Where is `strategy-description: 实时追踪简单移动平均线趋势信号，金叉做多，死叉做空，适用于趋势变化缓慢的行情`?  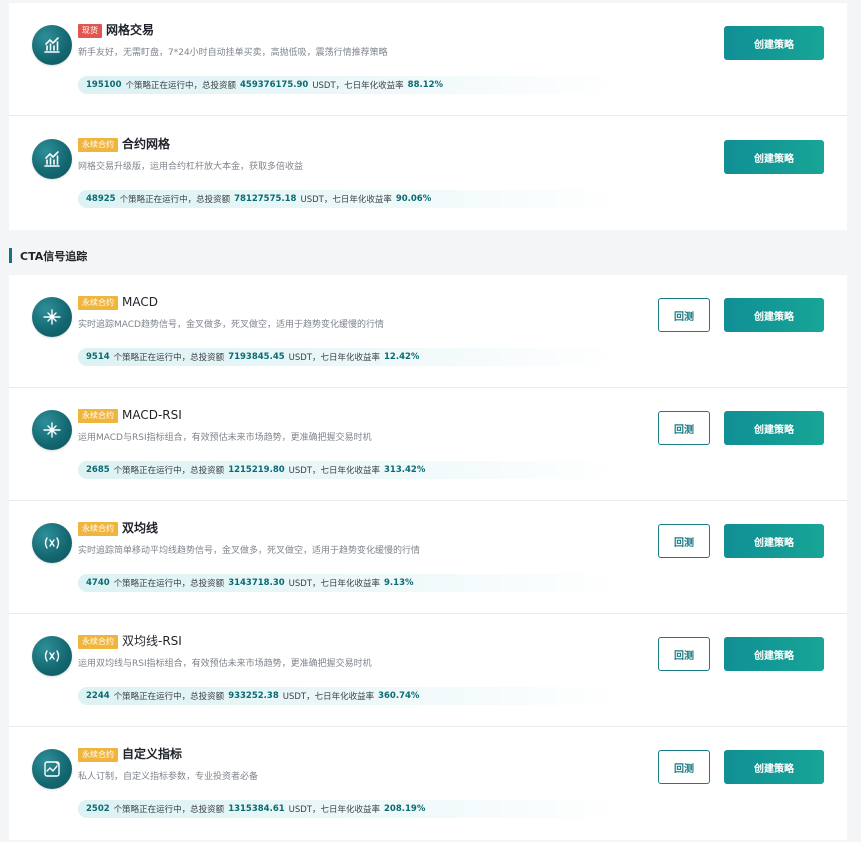 strategy-description: 实时追踪简单移动平均线趋势信号，金叉做多，死叉做空，适用于趋势变化缓慢的行情 is located at coordinates (249, 551).